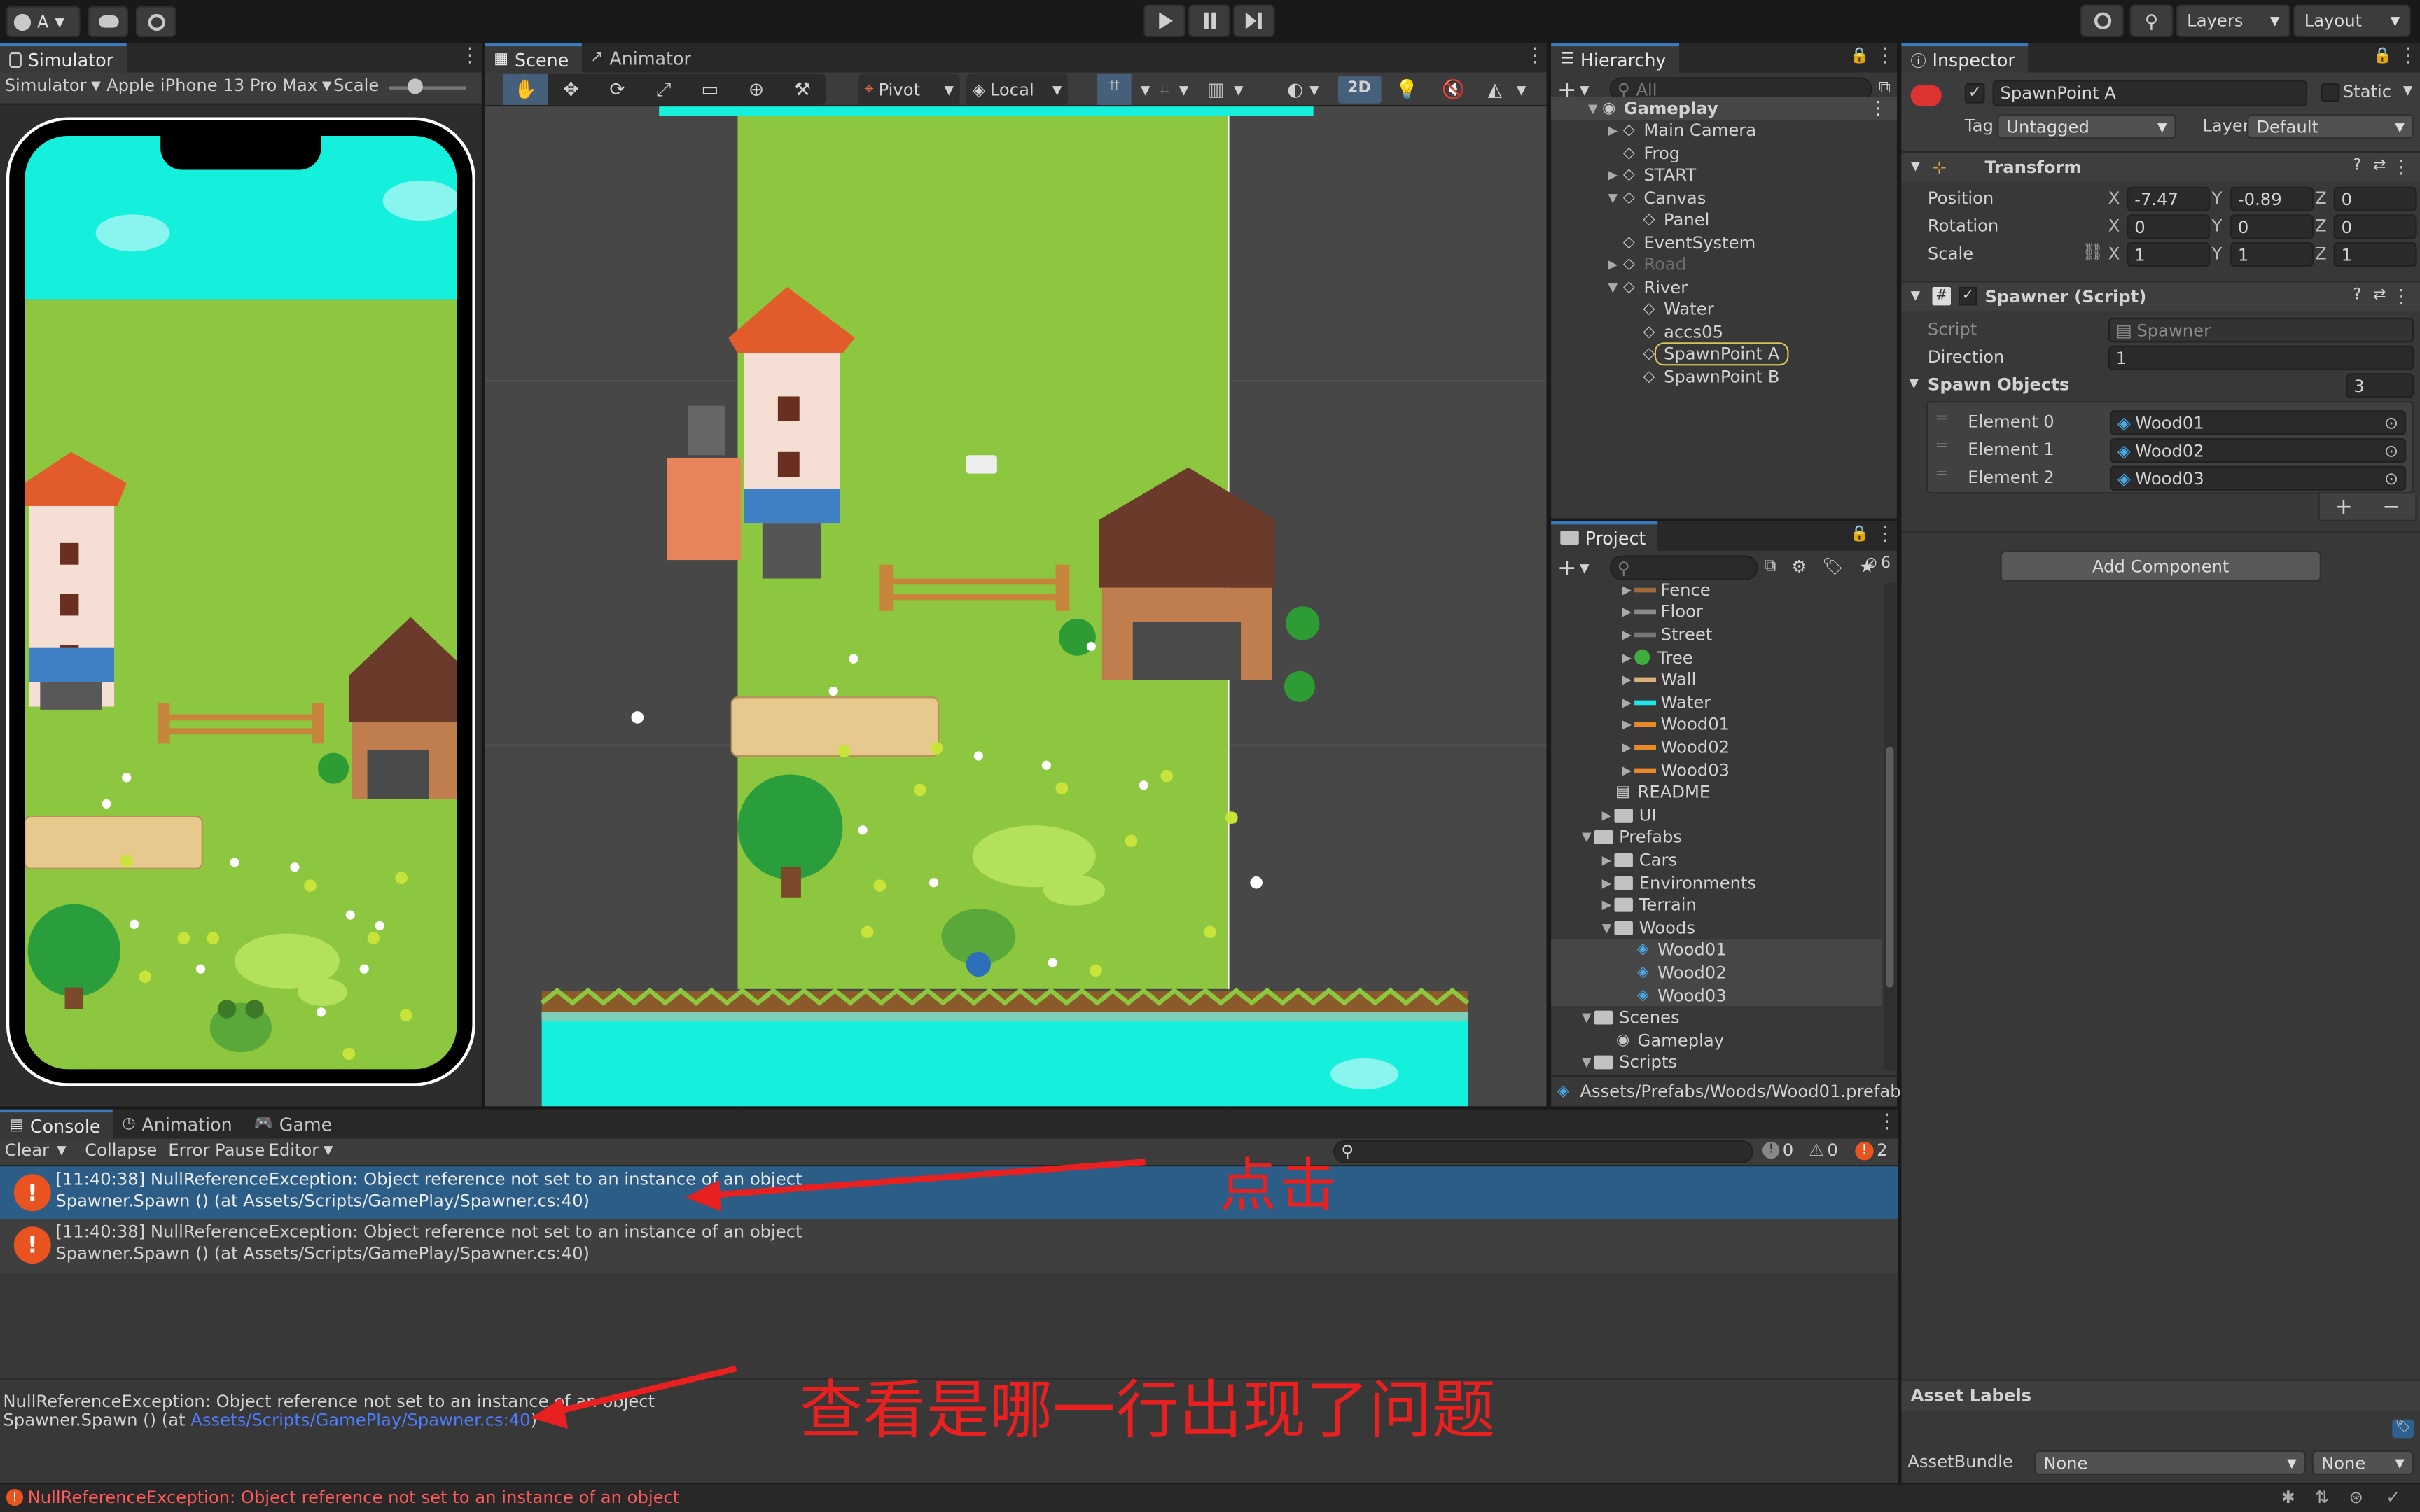  What do you see at coordinates (1279, 1185) in the screenshot?
I see `annotation-click: 点击` at bounding box center [1279, 1185].